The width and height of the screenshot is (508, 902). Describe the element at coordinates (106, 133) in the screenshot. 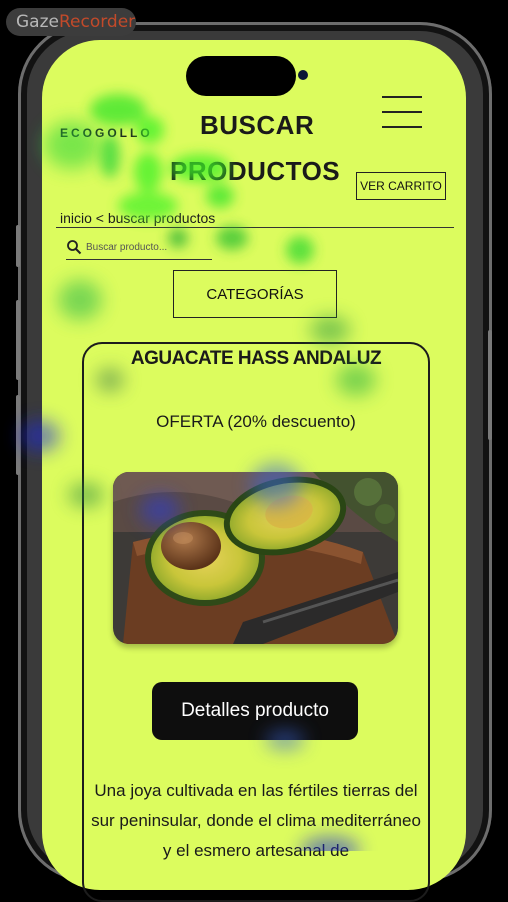

I see `brand-logo: ECOGOLLO` at that location.